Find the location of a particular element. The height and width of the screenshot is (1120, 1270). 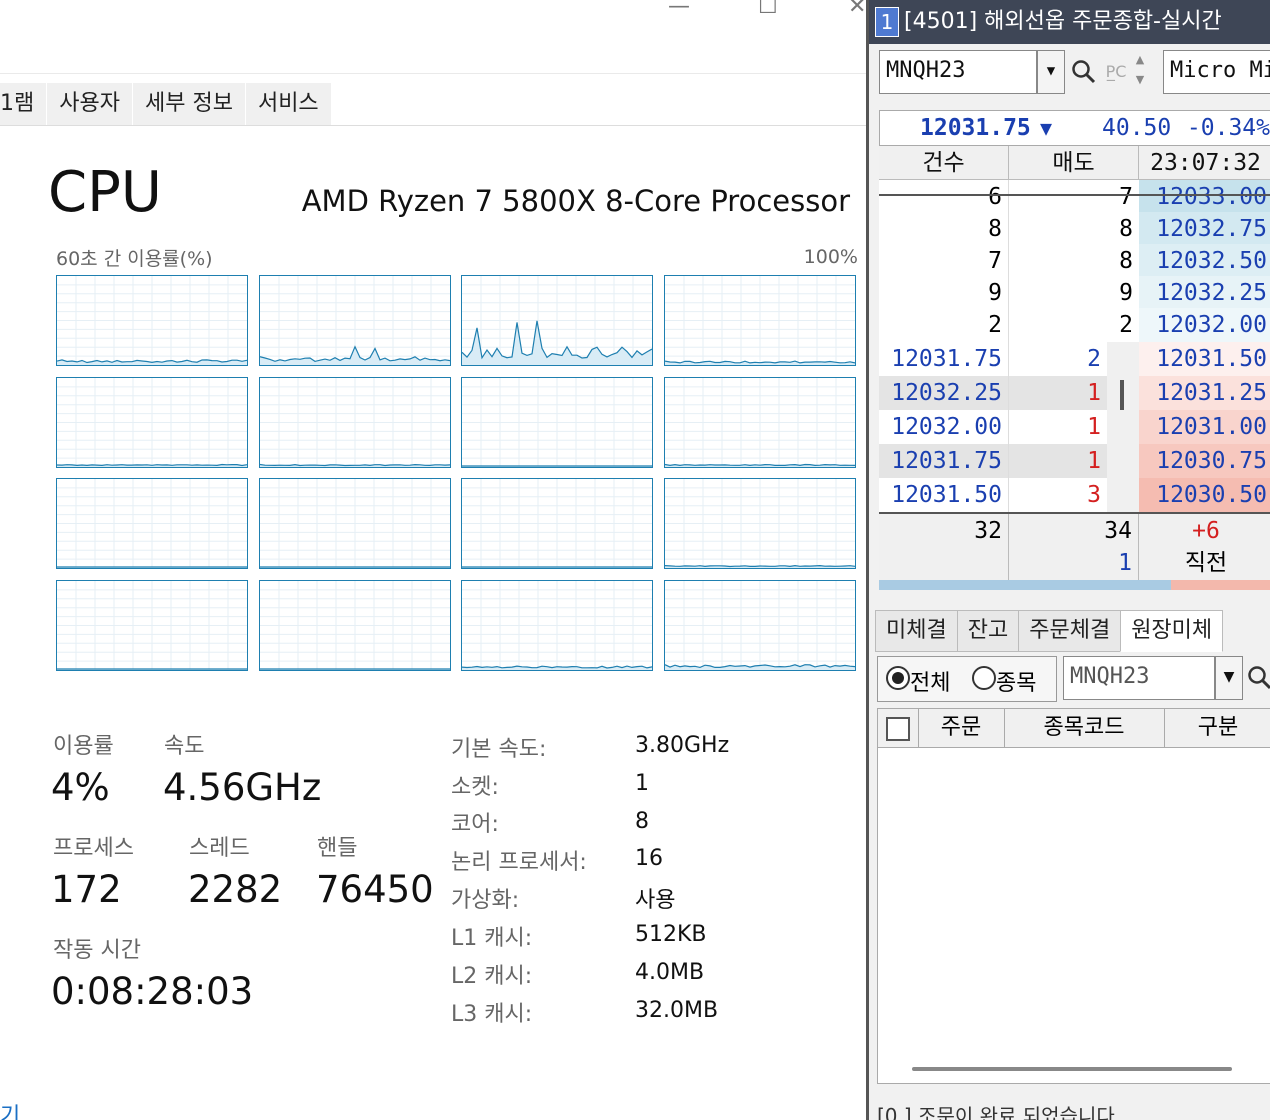

ask-row: 6 7 12033.00 is located at coordinates (1074, 197).